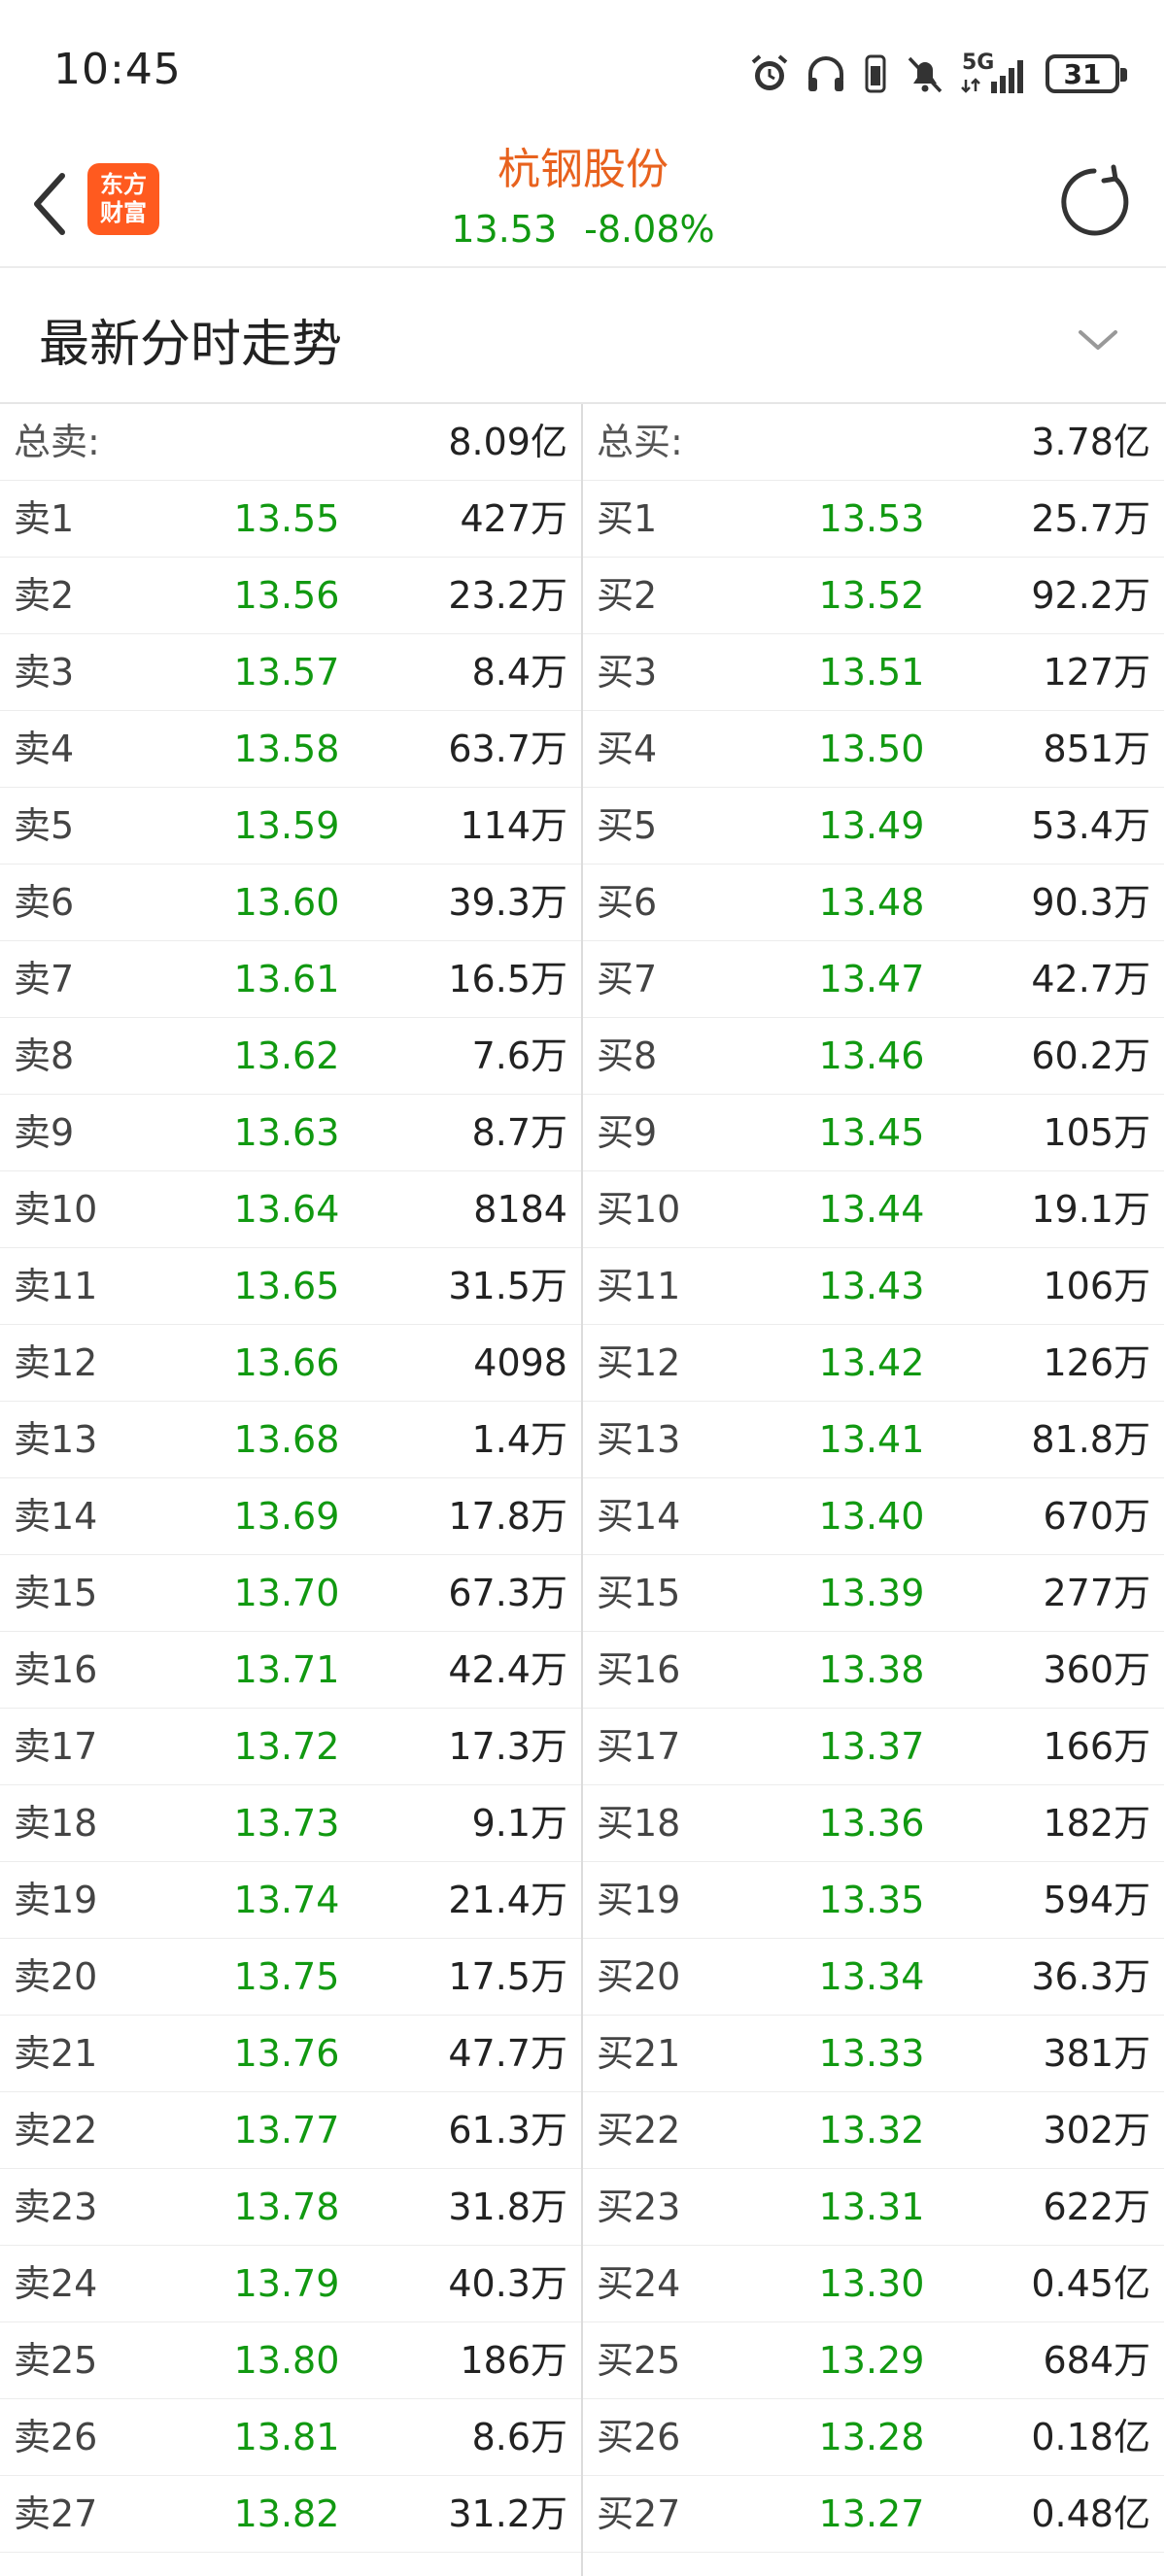  Describe the element at coordinates (873, 1056) in the screenshot. I see `buy-row: 买8 13.46 60.2万` at that location.